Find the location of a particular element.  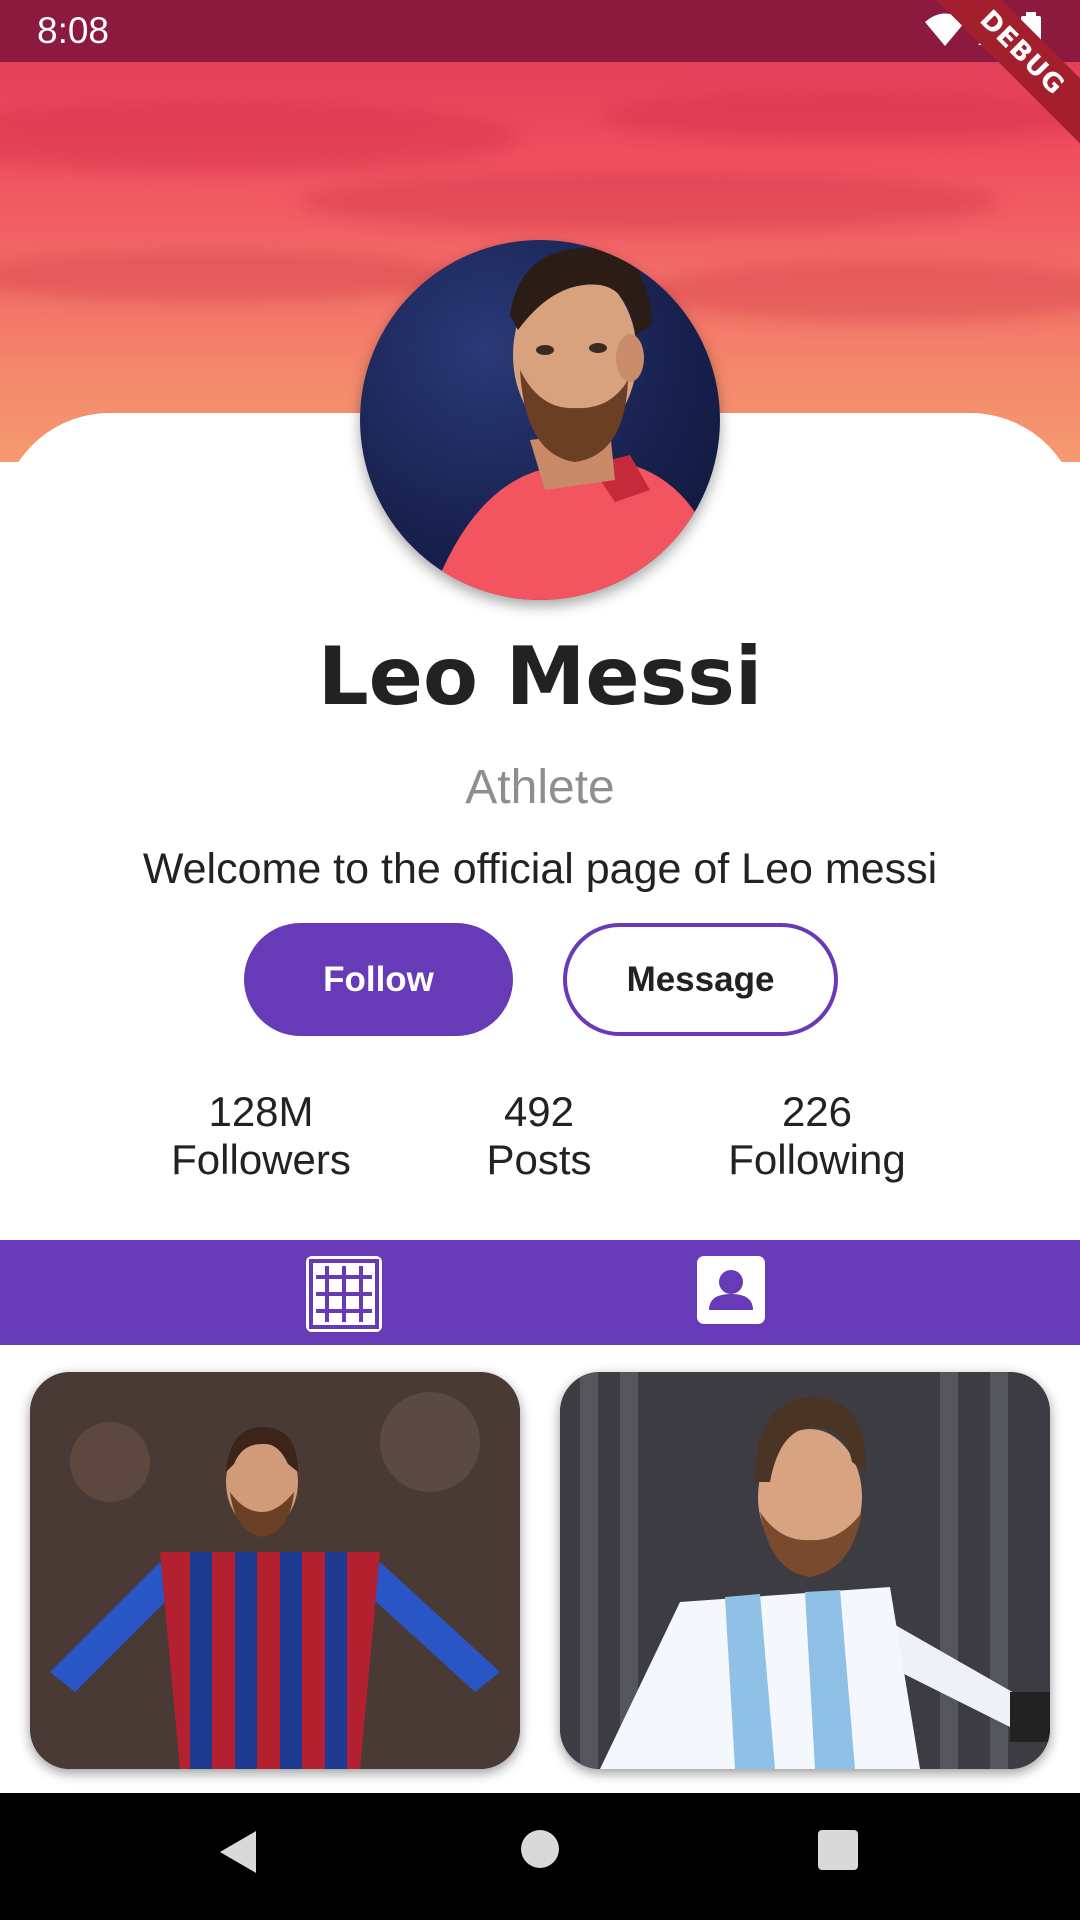

avatar is located at coordinates (540, 420).